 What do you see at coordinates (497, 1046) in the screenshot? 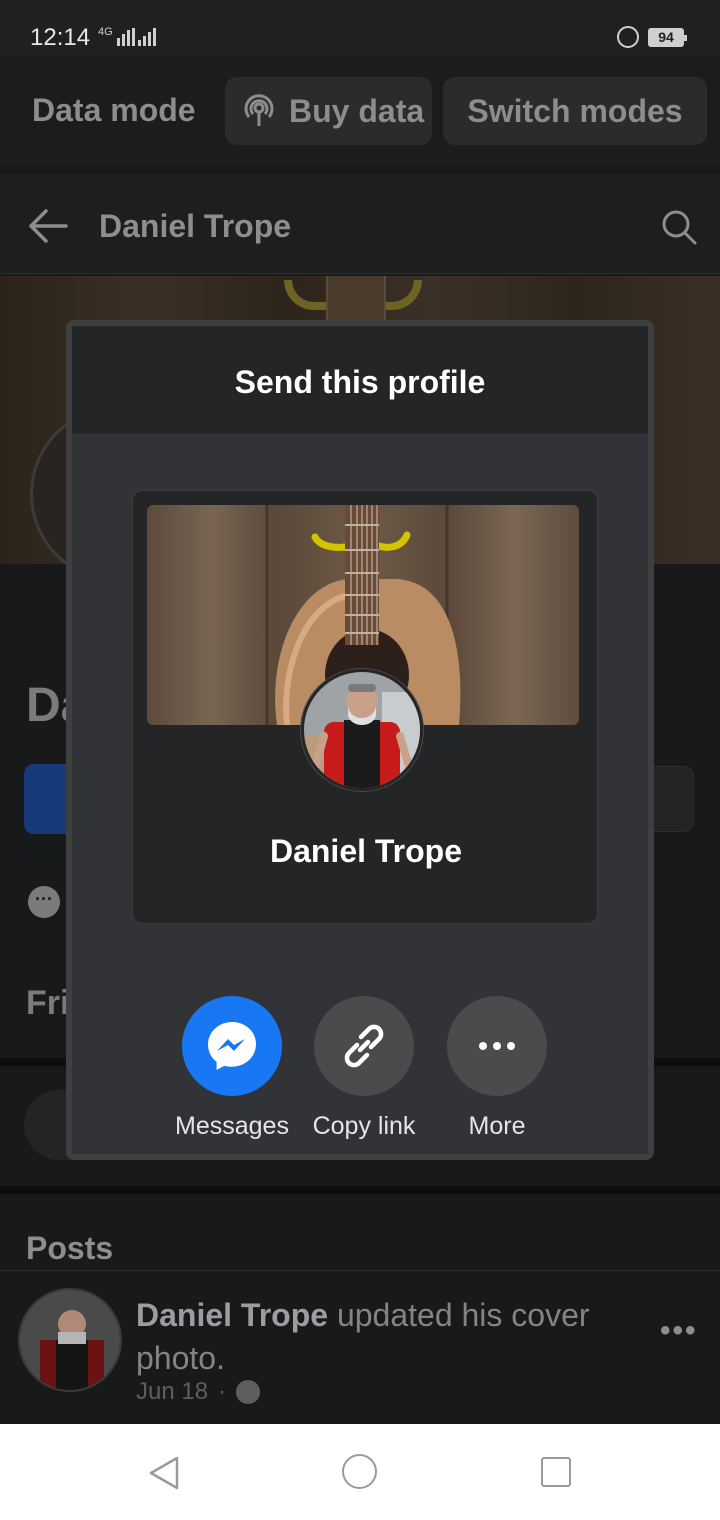
I see `more-dots-icon` at bounding box center [497, 1046].